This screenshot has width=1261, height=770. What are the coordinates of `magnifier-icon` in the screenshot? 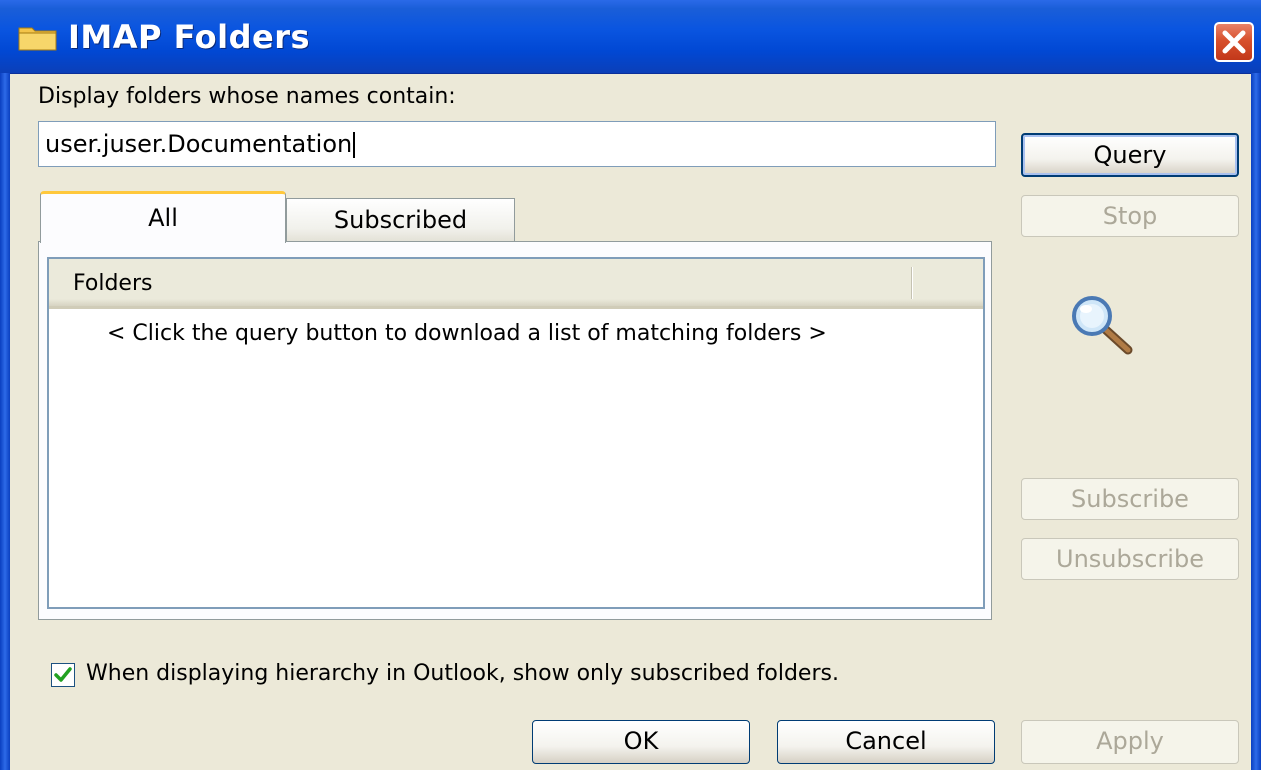 It's located at (1102, 325).